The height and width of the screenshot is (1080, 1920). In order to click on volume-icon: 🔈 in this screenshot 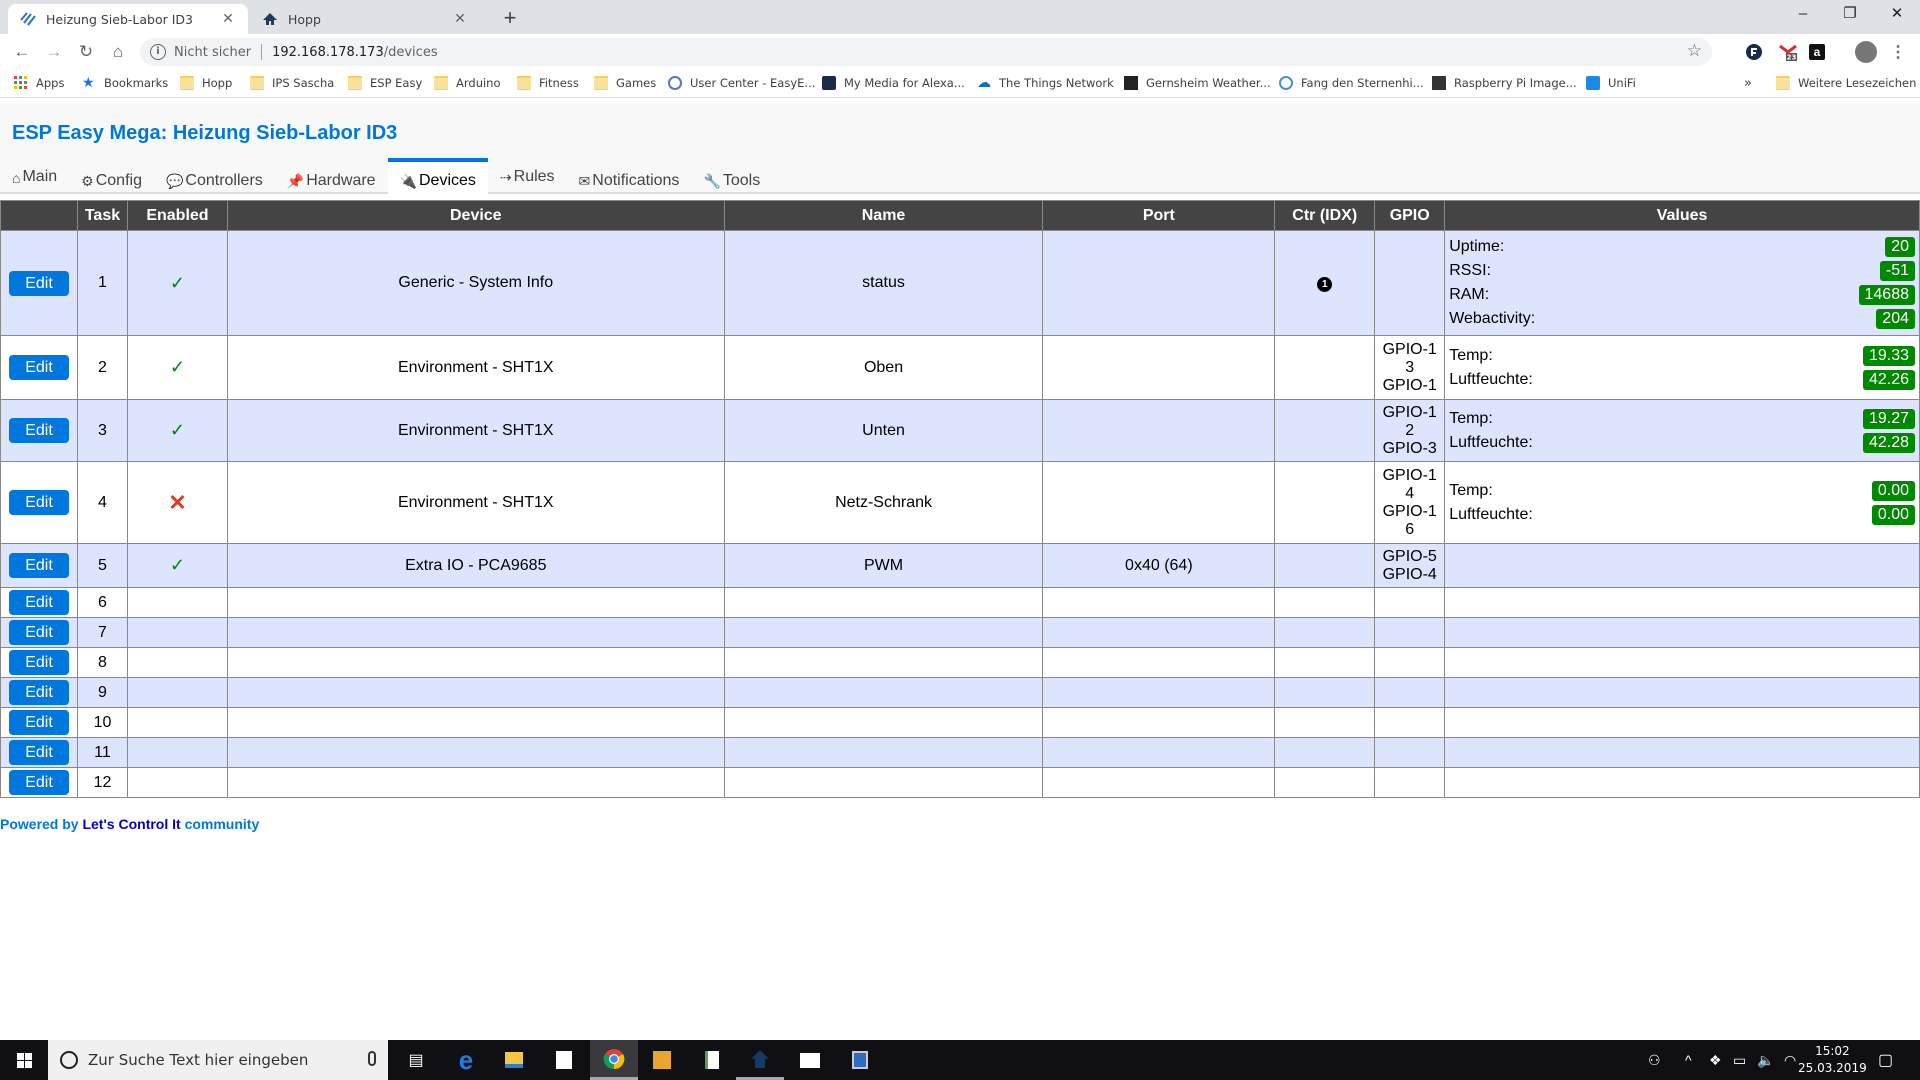, I will do `click(1765, 1060)`.